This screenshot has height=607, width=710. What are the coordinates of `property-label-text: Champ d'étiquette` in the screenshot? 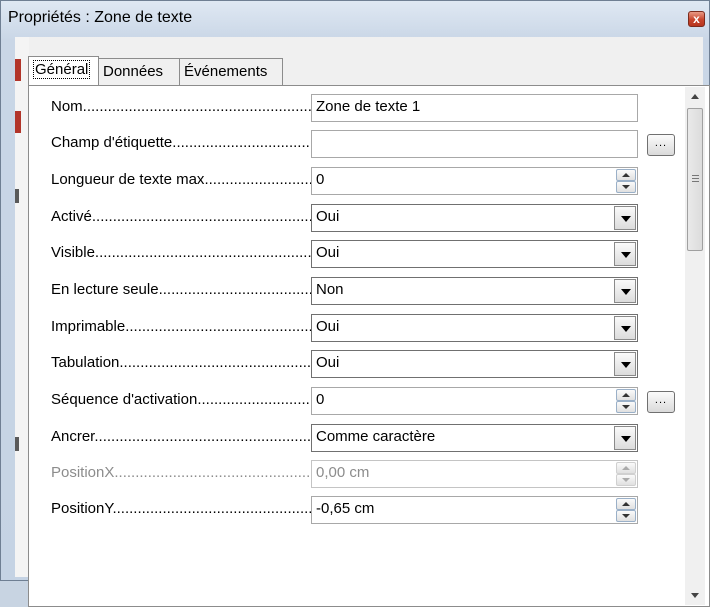 It's located at (112, 142).